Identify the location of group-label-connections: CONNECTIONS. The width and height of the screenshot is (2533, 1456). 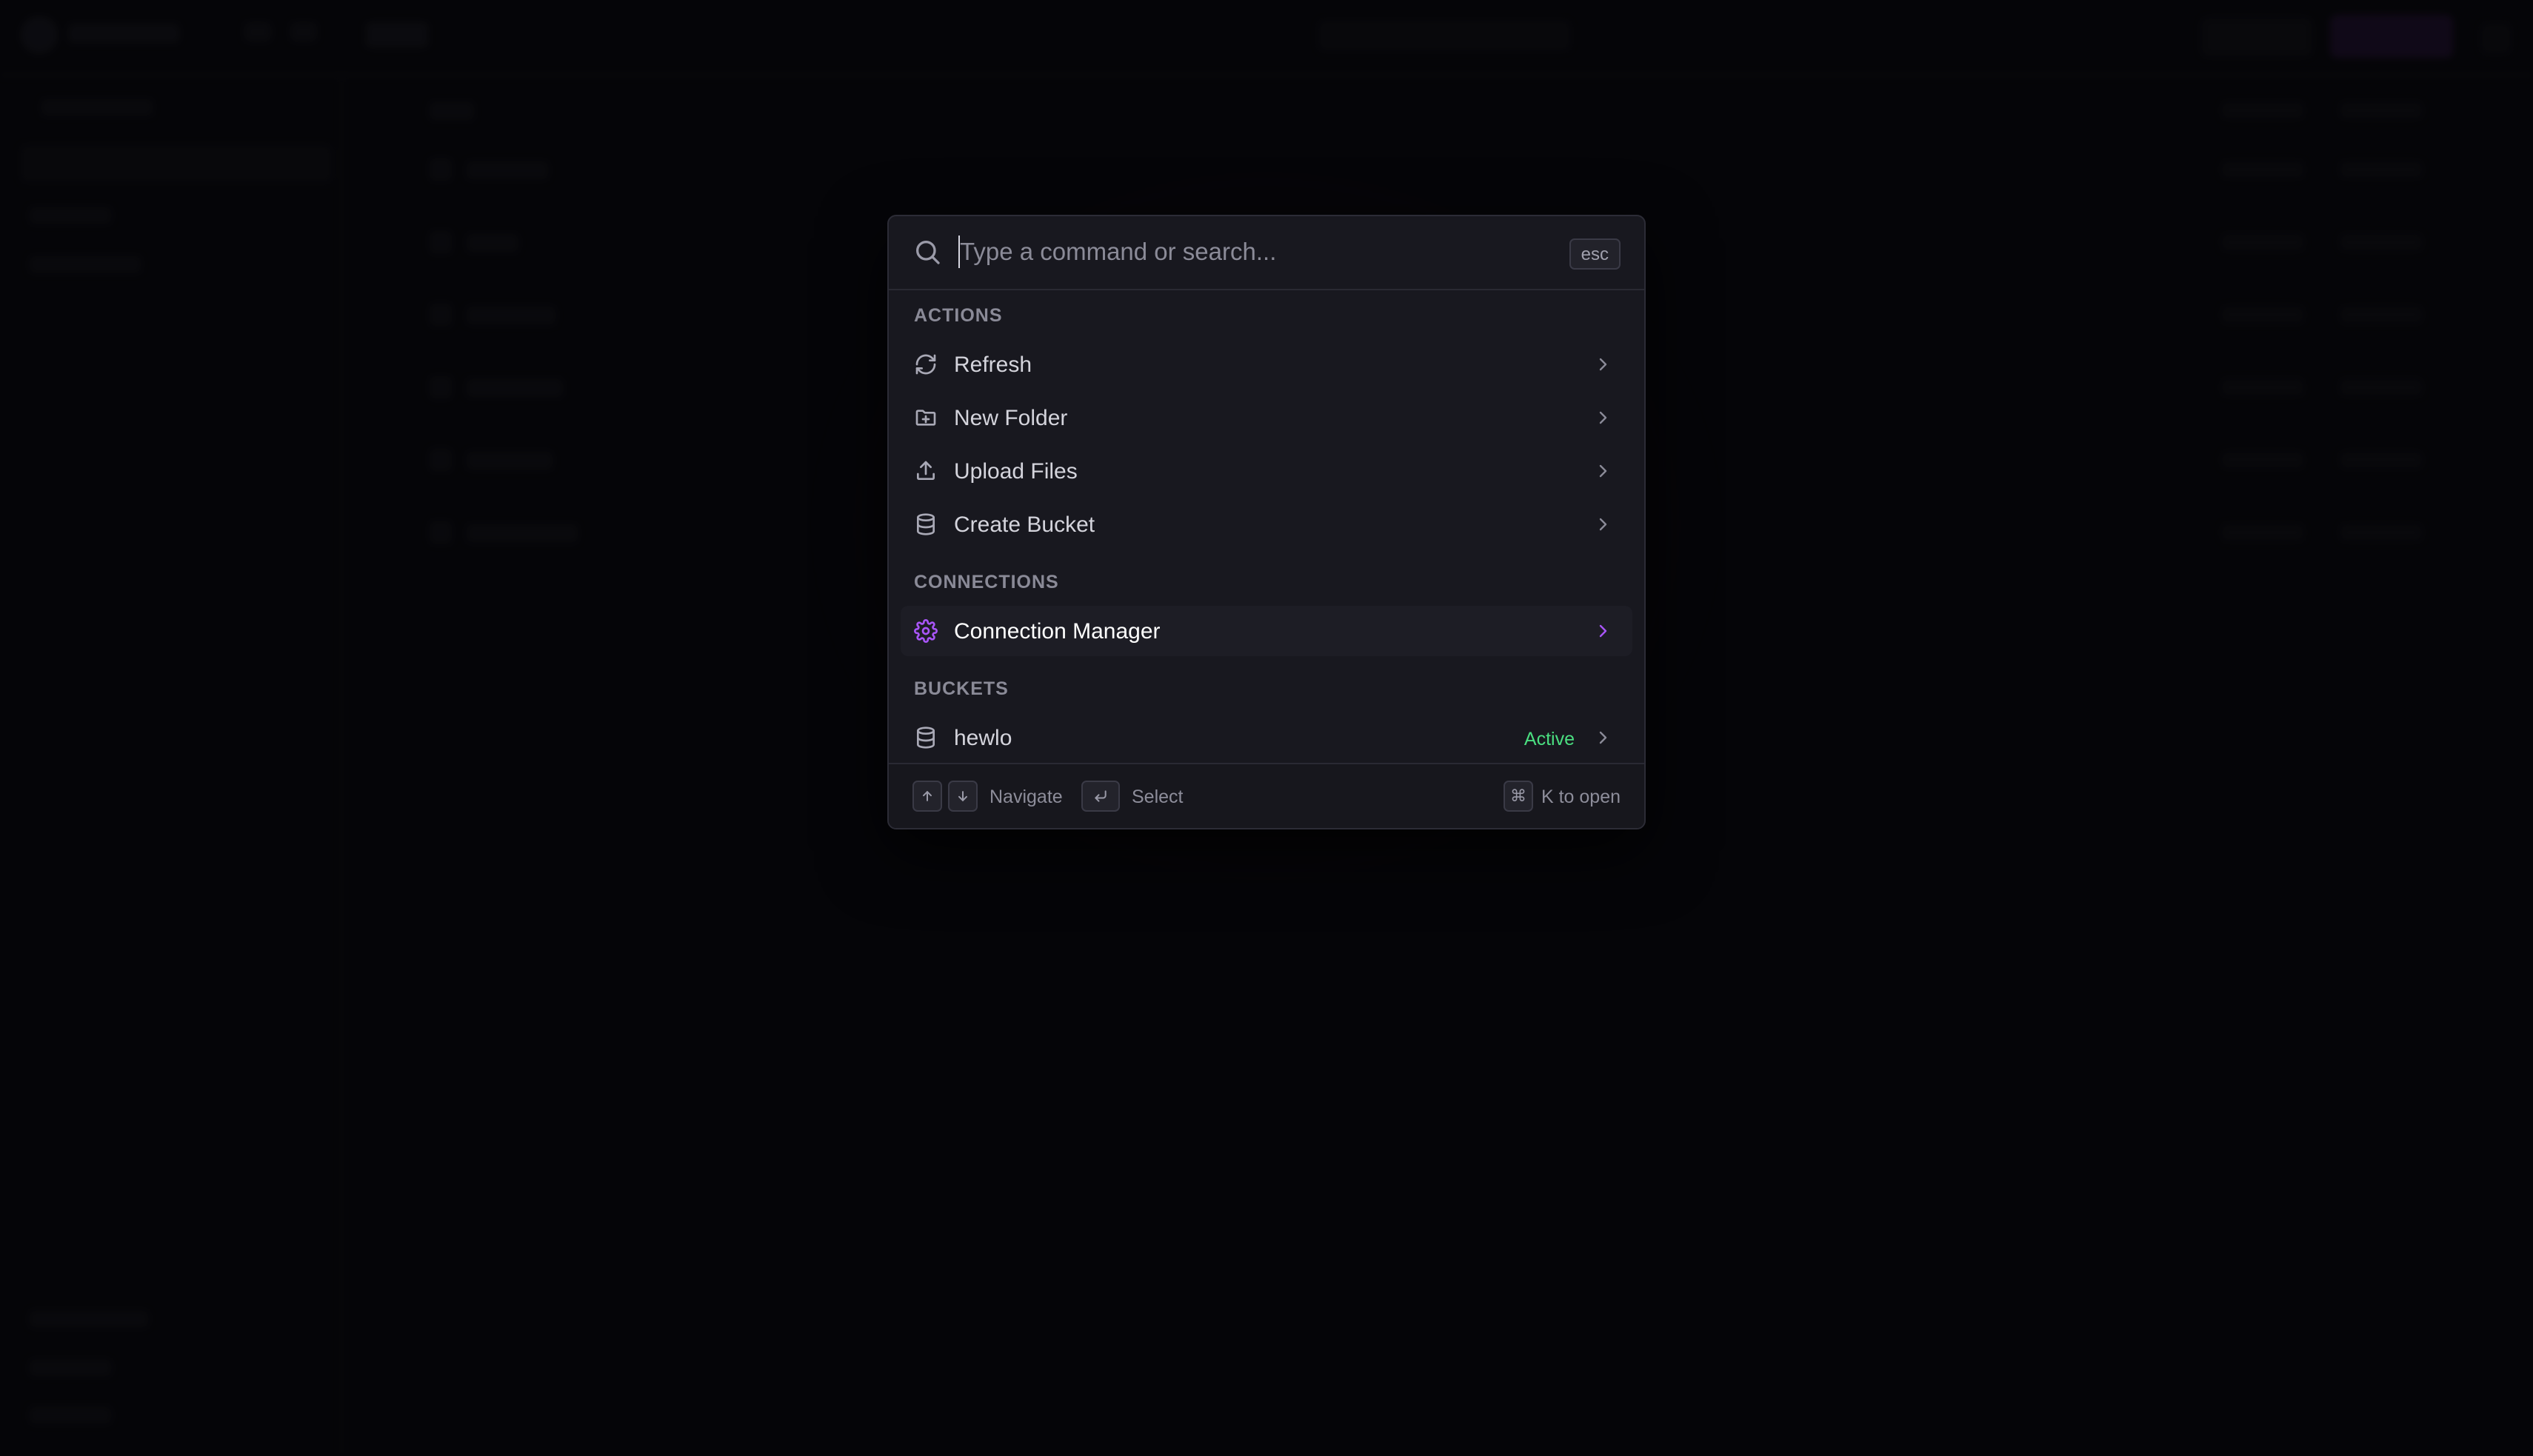
(986, 582).